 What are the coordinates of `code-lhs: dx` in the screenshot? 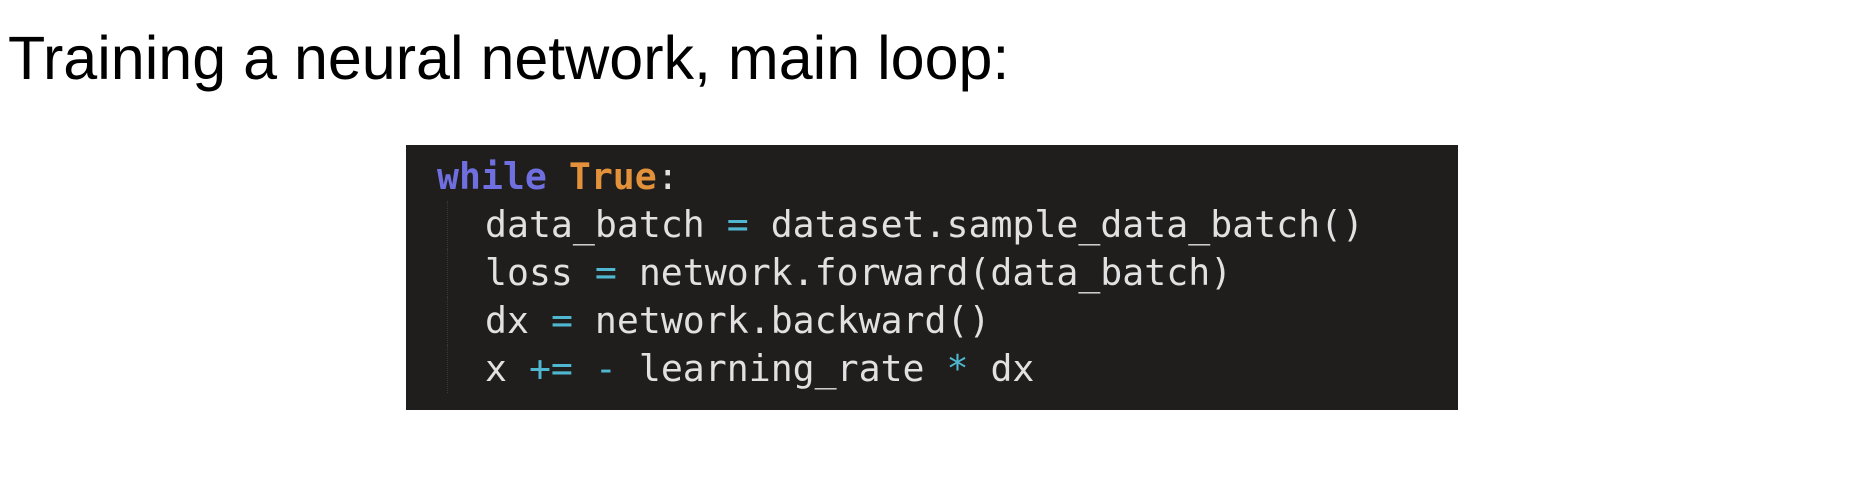 It's located at (518, 320).